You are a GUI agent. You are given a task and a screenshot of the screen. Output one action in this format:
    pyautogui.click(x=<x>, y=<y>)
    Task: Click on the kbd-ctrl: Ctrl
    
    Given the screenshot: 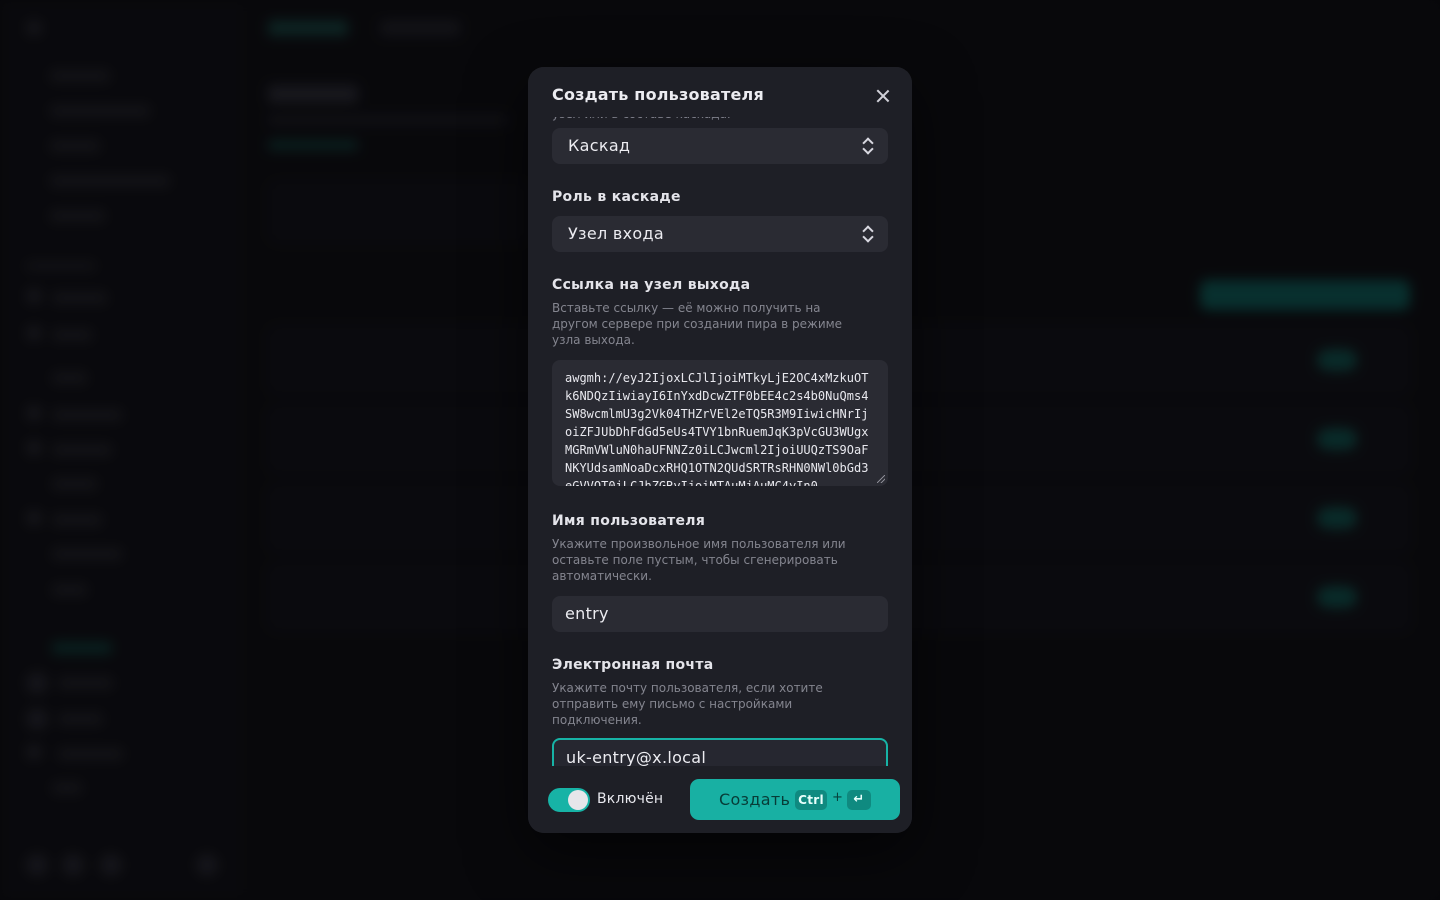 What is the action you would take?
    pyautogui.click(x=811, y=800)
    